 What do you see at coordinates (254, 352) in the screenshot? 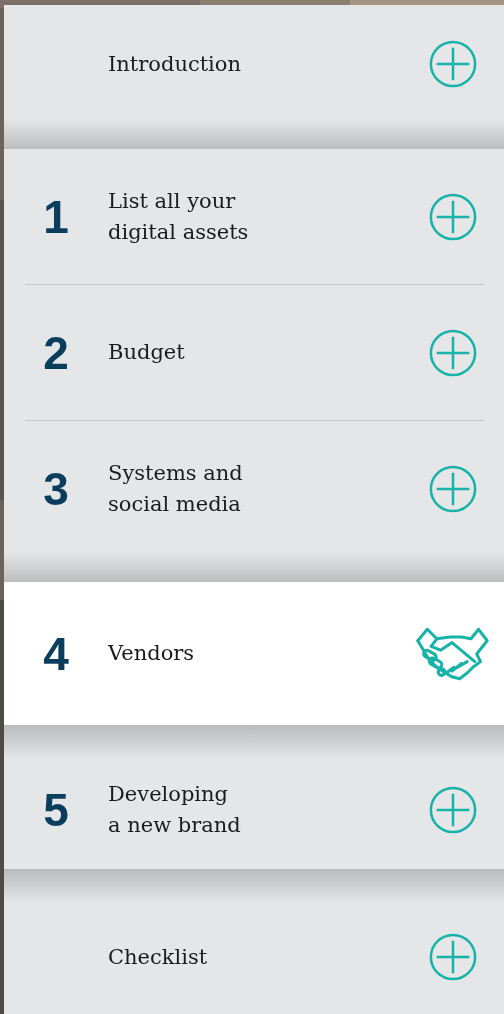
I see `menu-item: 2 Budget` at bounding box center [254, 352].